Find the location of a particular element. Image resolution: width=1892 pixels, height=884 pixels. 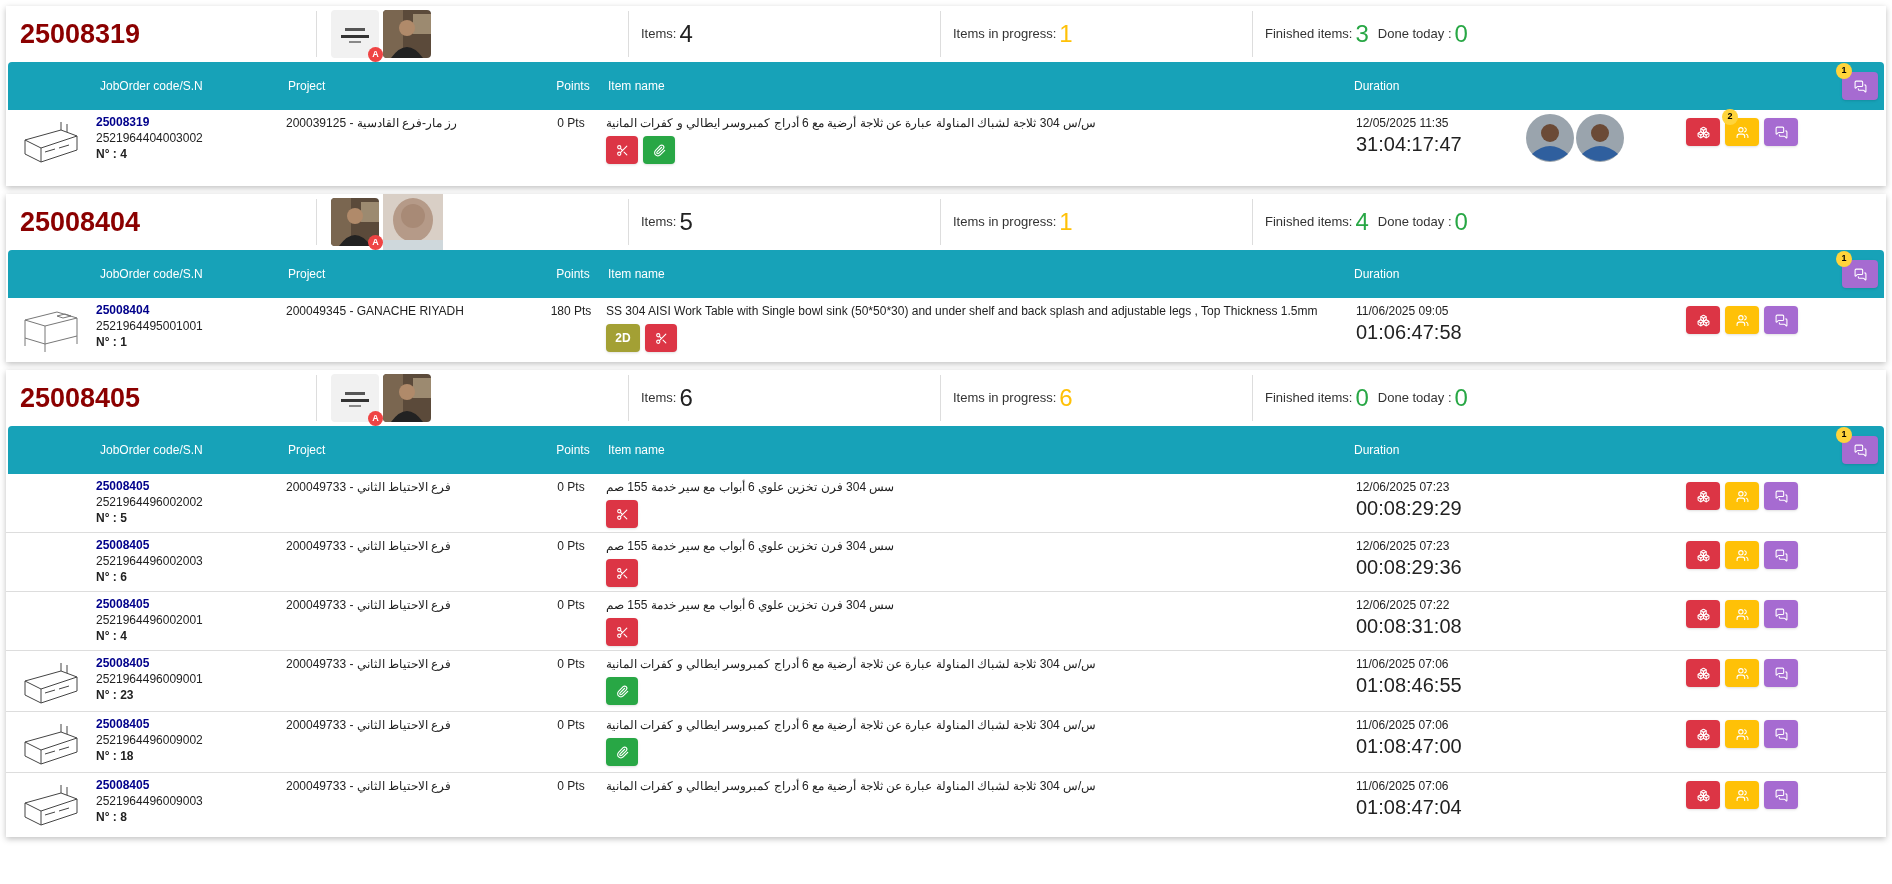

project-name: 200049733 - فرع الاحتياط الثاني is located at coordinates (369, 487).